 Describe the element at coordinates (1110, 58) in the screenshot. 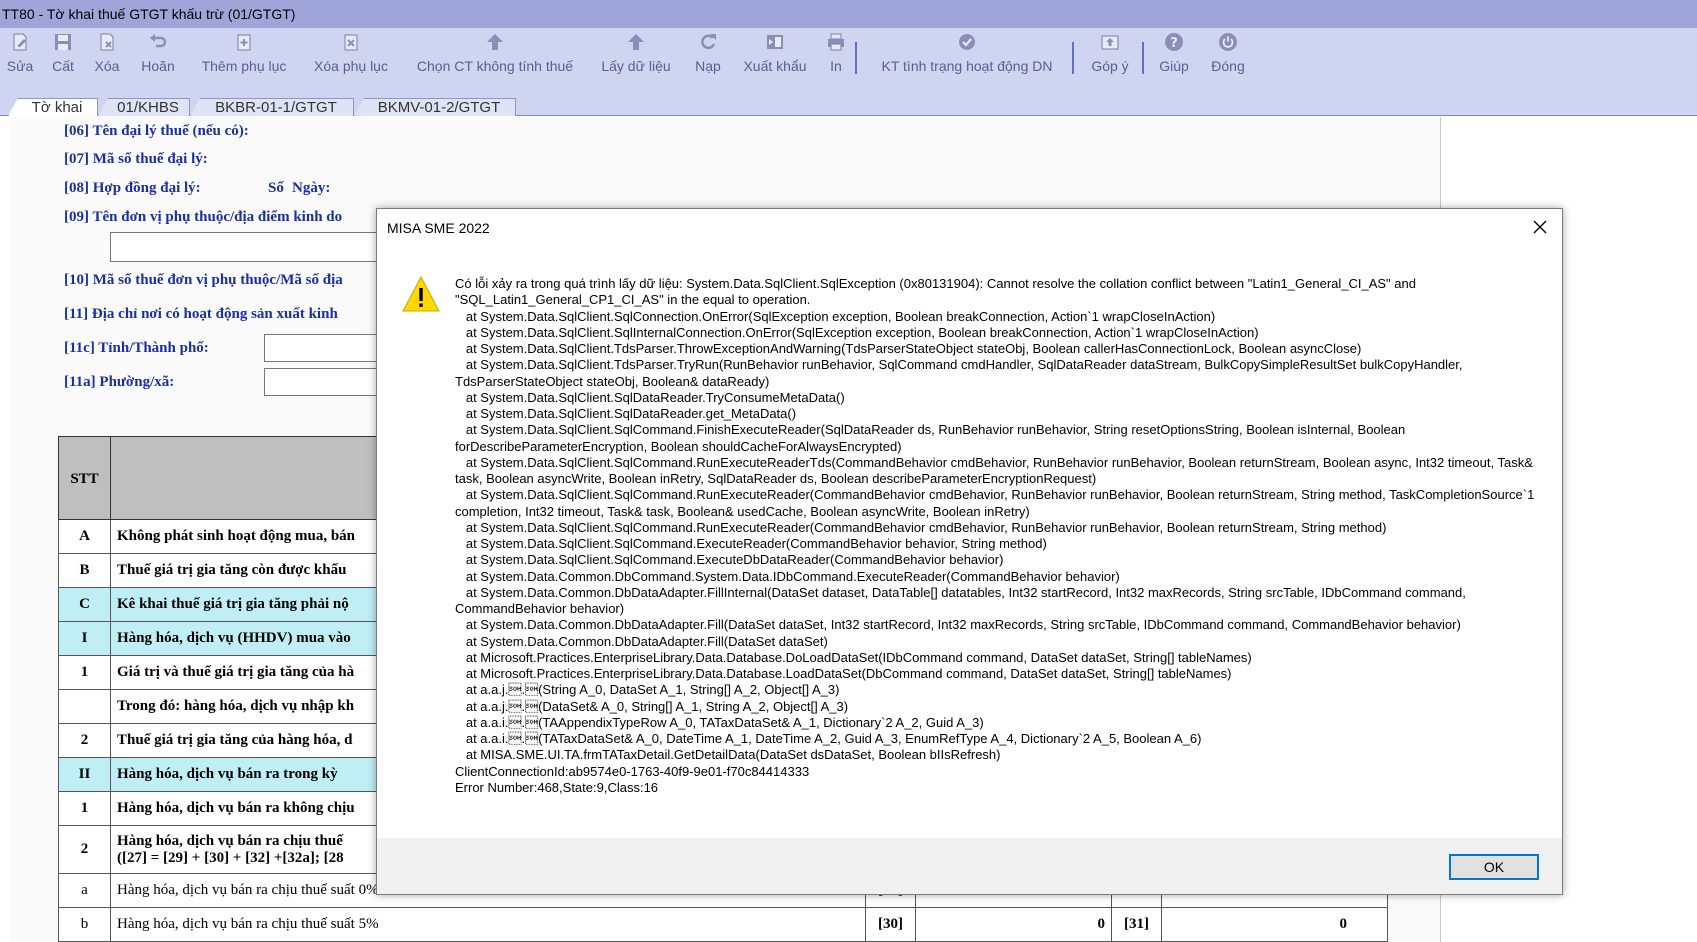

I see `feedback-button: Góp ý` at that location.